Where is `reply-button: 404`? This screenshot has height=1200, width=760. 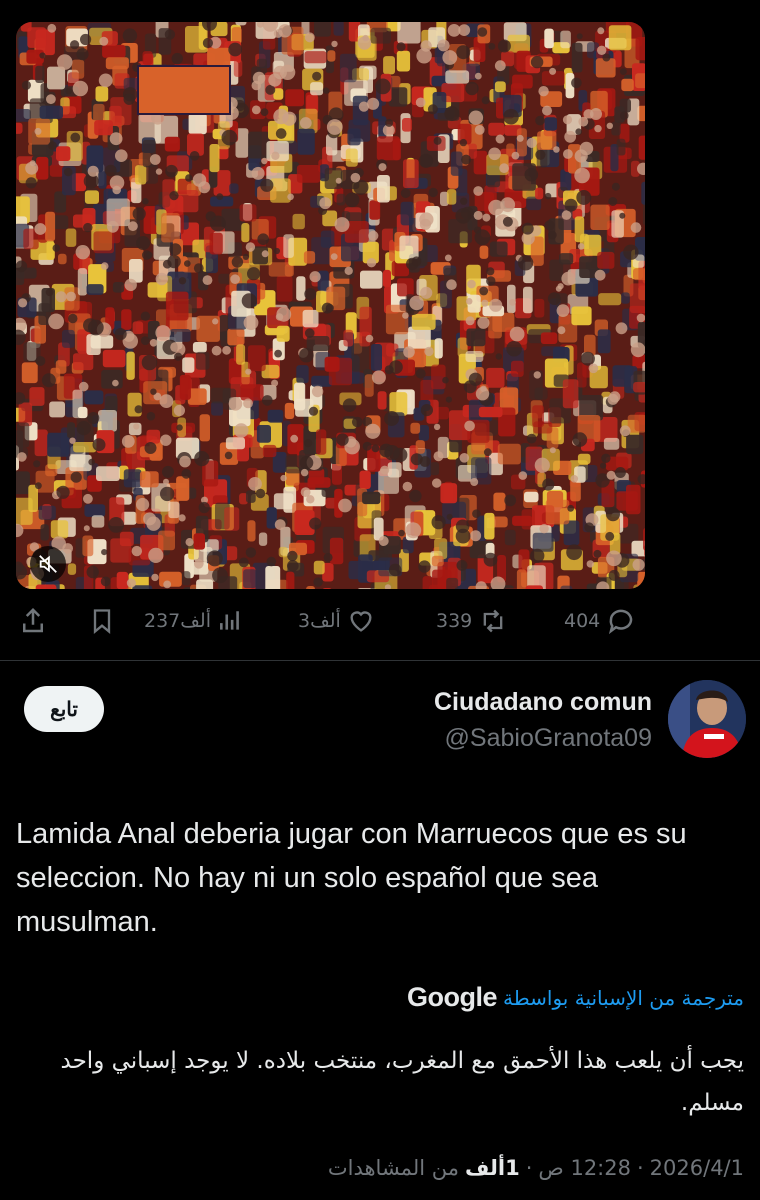
reply-button: 404 is located at coordinates (600, 621).